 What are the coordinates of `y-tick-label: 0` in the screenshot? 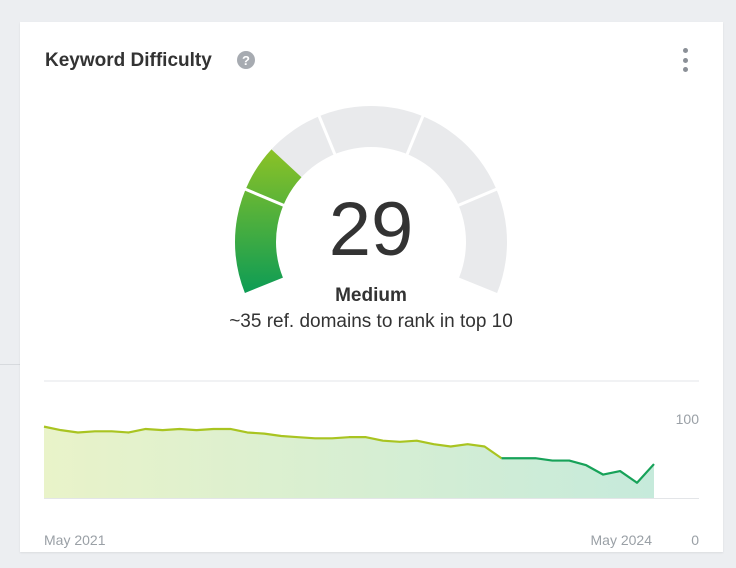 It's located at (695, 540).